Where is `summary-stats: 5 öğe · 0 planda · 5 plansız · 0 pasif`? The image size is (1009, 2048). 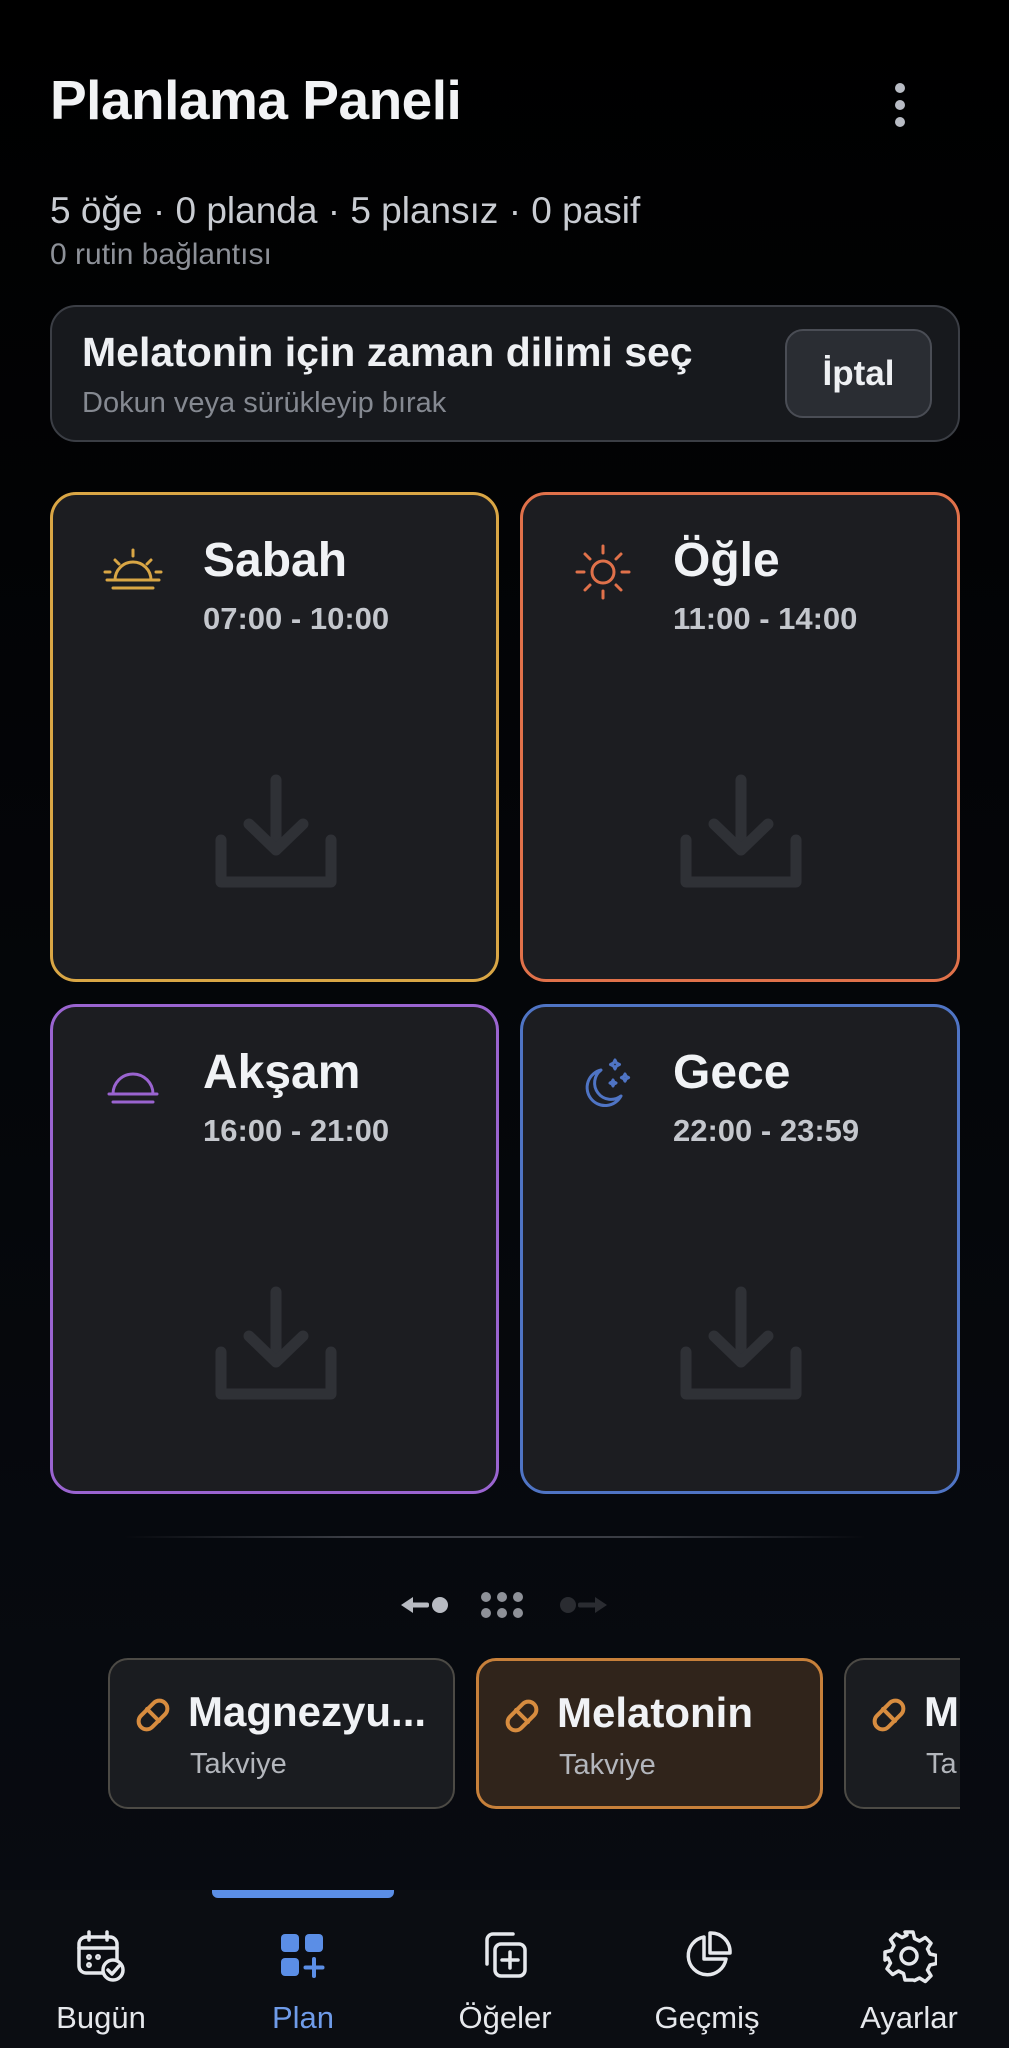 summary-stats: 5 öğe · 0 planda · 5 plansız · 0 pasif is located at coordinates (345, 210).